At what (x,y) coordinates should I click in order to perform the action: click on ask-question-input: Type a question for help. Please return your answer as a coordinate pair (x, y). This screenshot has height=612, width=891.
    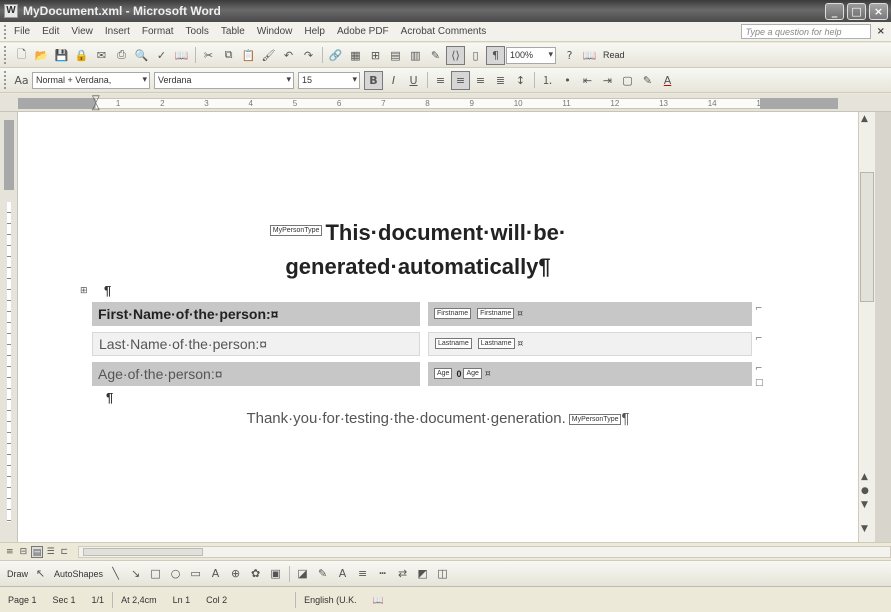
    Looking at the image, I should click on (805, 31).